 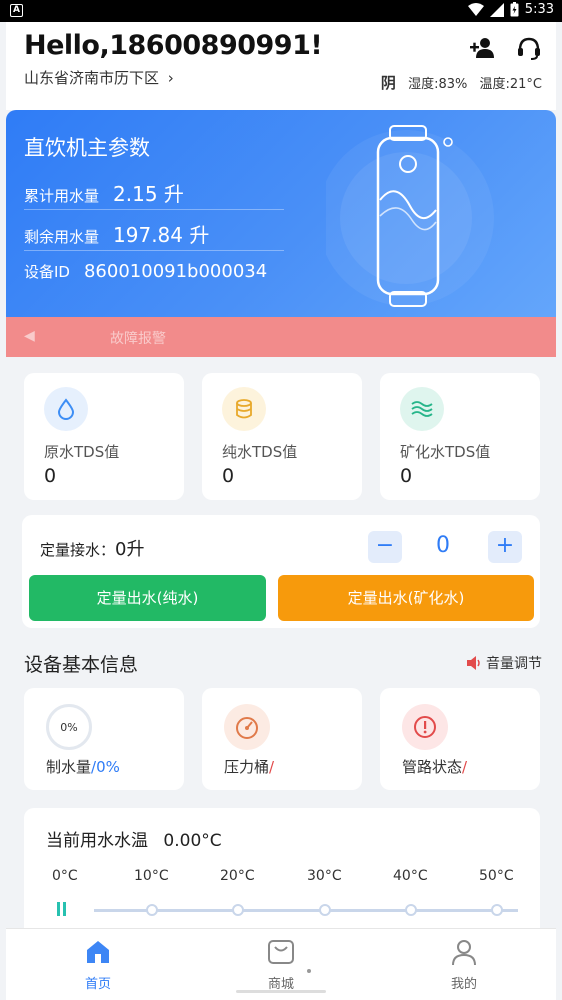 What do you see at coordinates (464, 953) in the screenshot?
I see `user-icon` at bounding box center [464, 953].